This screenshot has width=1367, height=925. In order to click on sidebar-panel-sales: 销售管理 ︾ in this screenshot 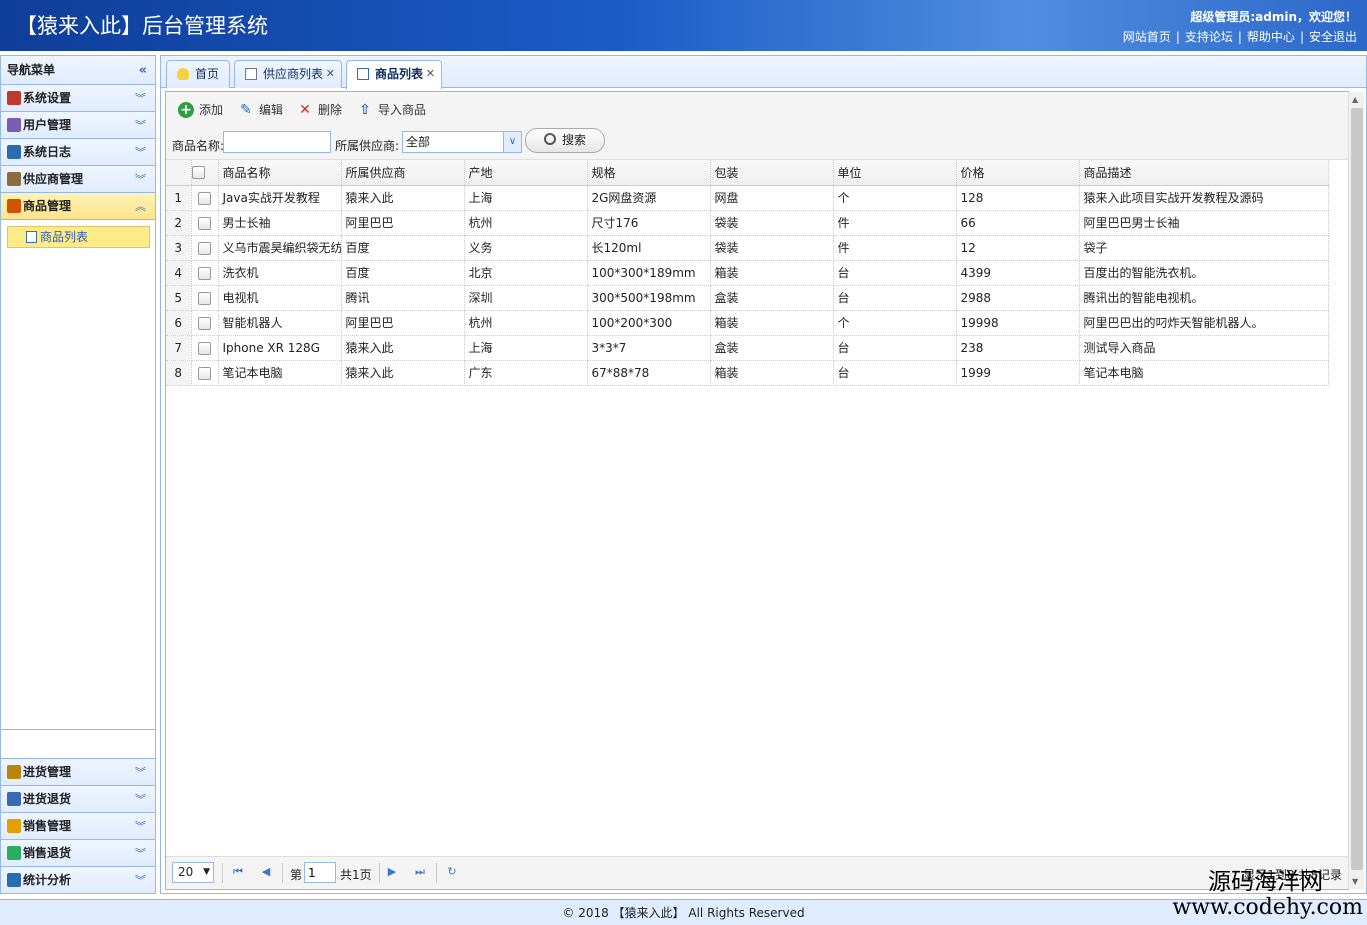, I will do `click(78, 825)`.